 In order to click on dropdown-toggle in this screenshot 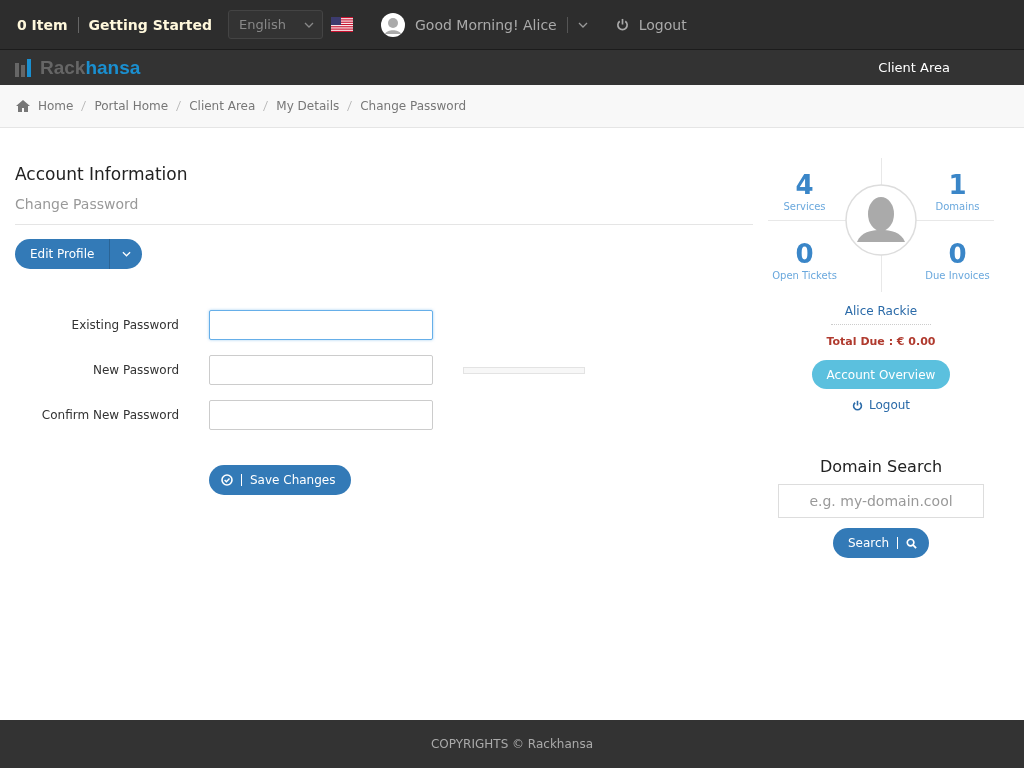, I will do `click(126, 254)`.